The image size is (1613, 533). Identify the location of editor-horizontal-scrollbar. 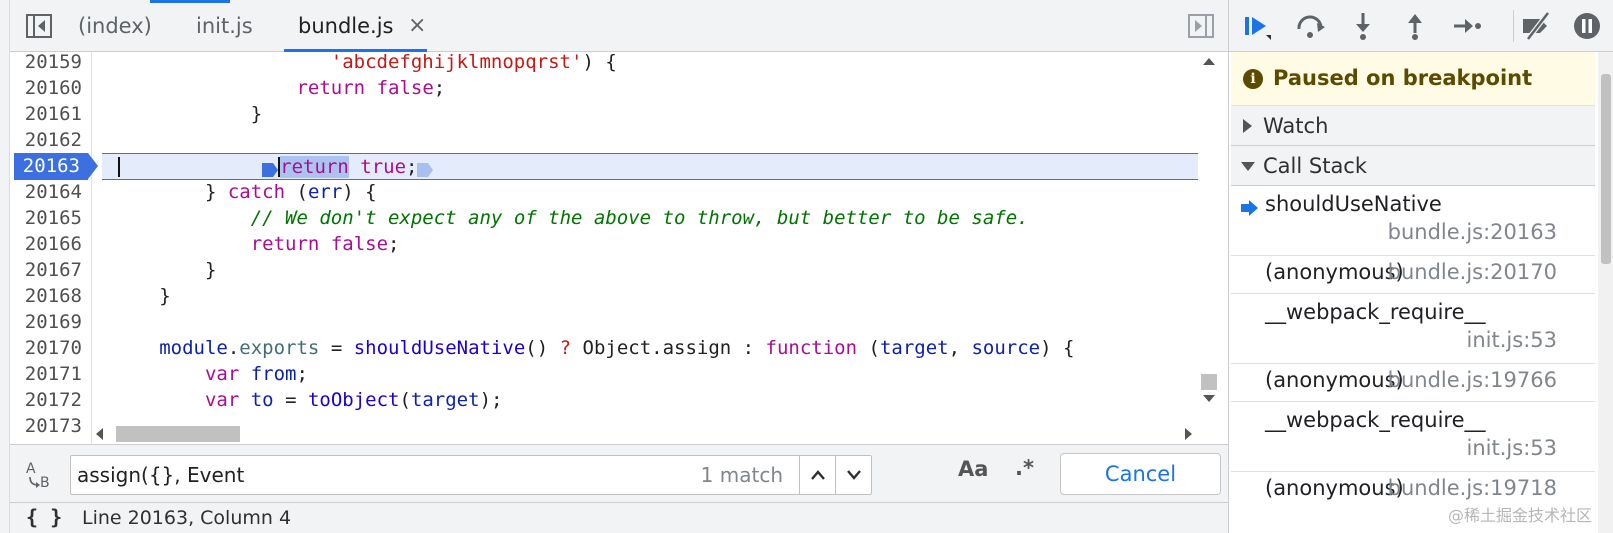
(645, 434).